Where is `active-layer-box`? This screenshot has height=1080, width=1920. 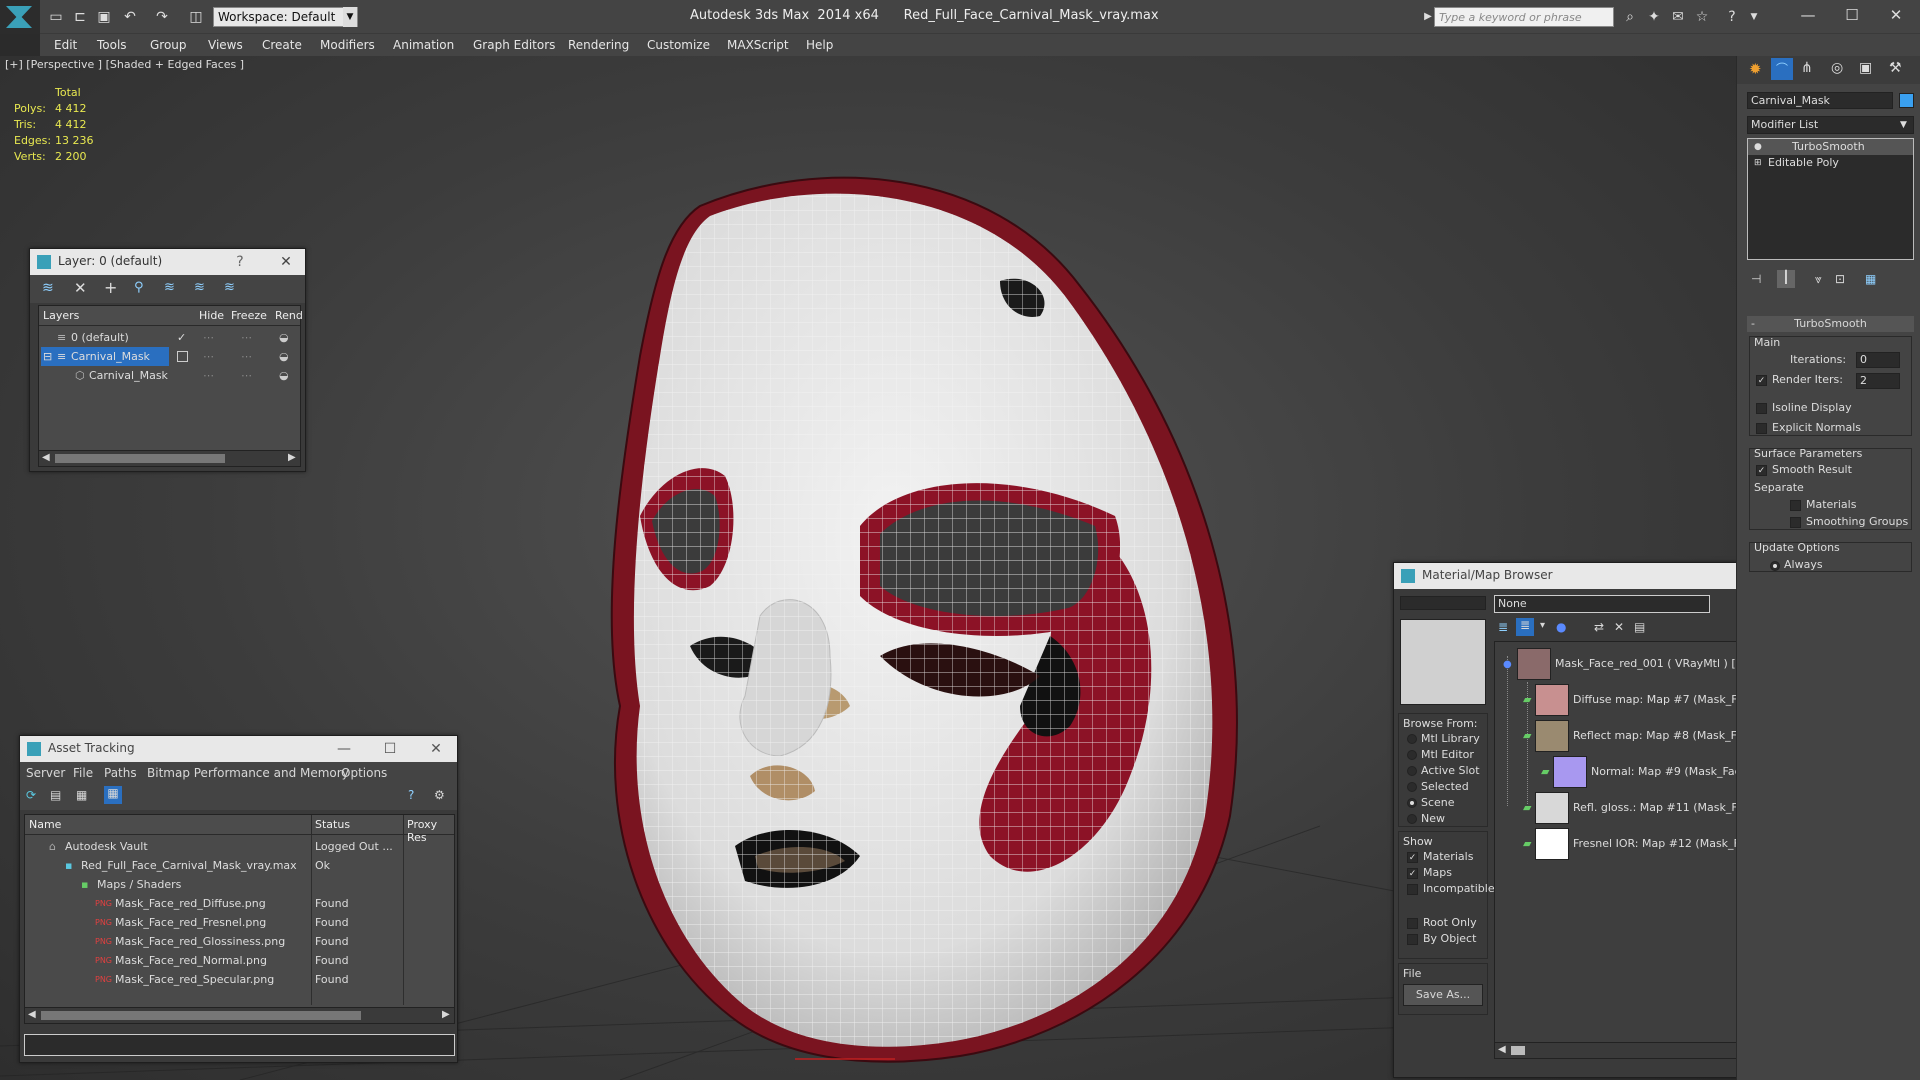
active-layer-box is located at coordinates (182, 356).